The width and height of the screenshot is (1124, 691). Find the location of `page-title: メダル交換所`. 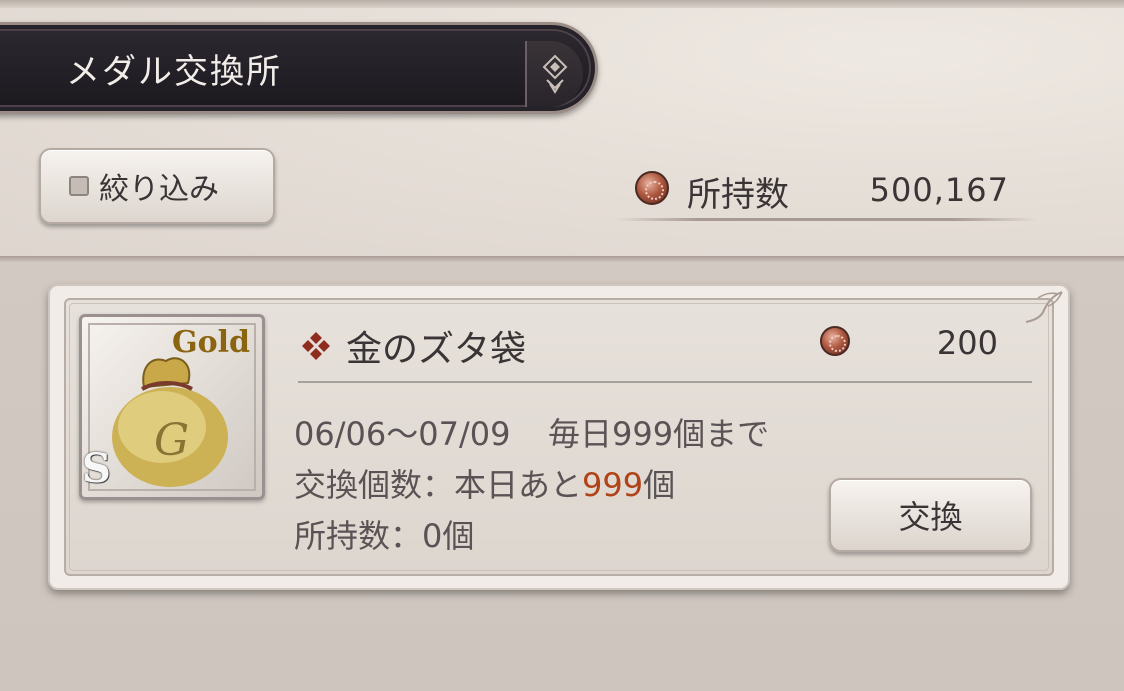

page-title: メダル交換所 is located at coordinates (174, 72).